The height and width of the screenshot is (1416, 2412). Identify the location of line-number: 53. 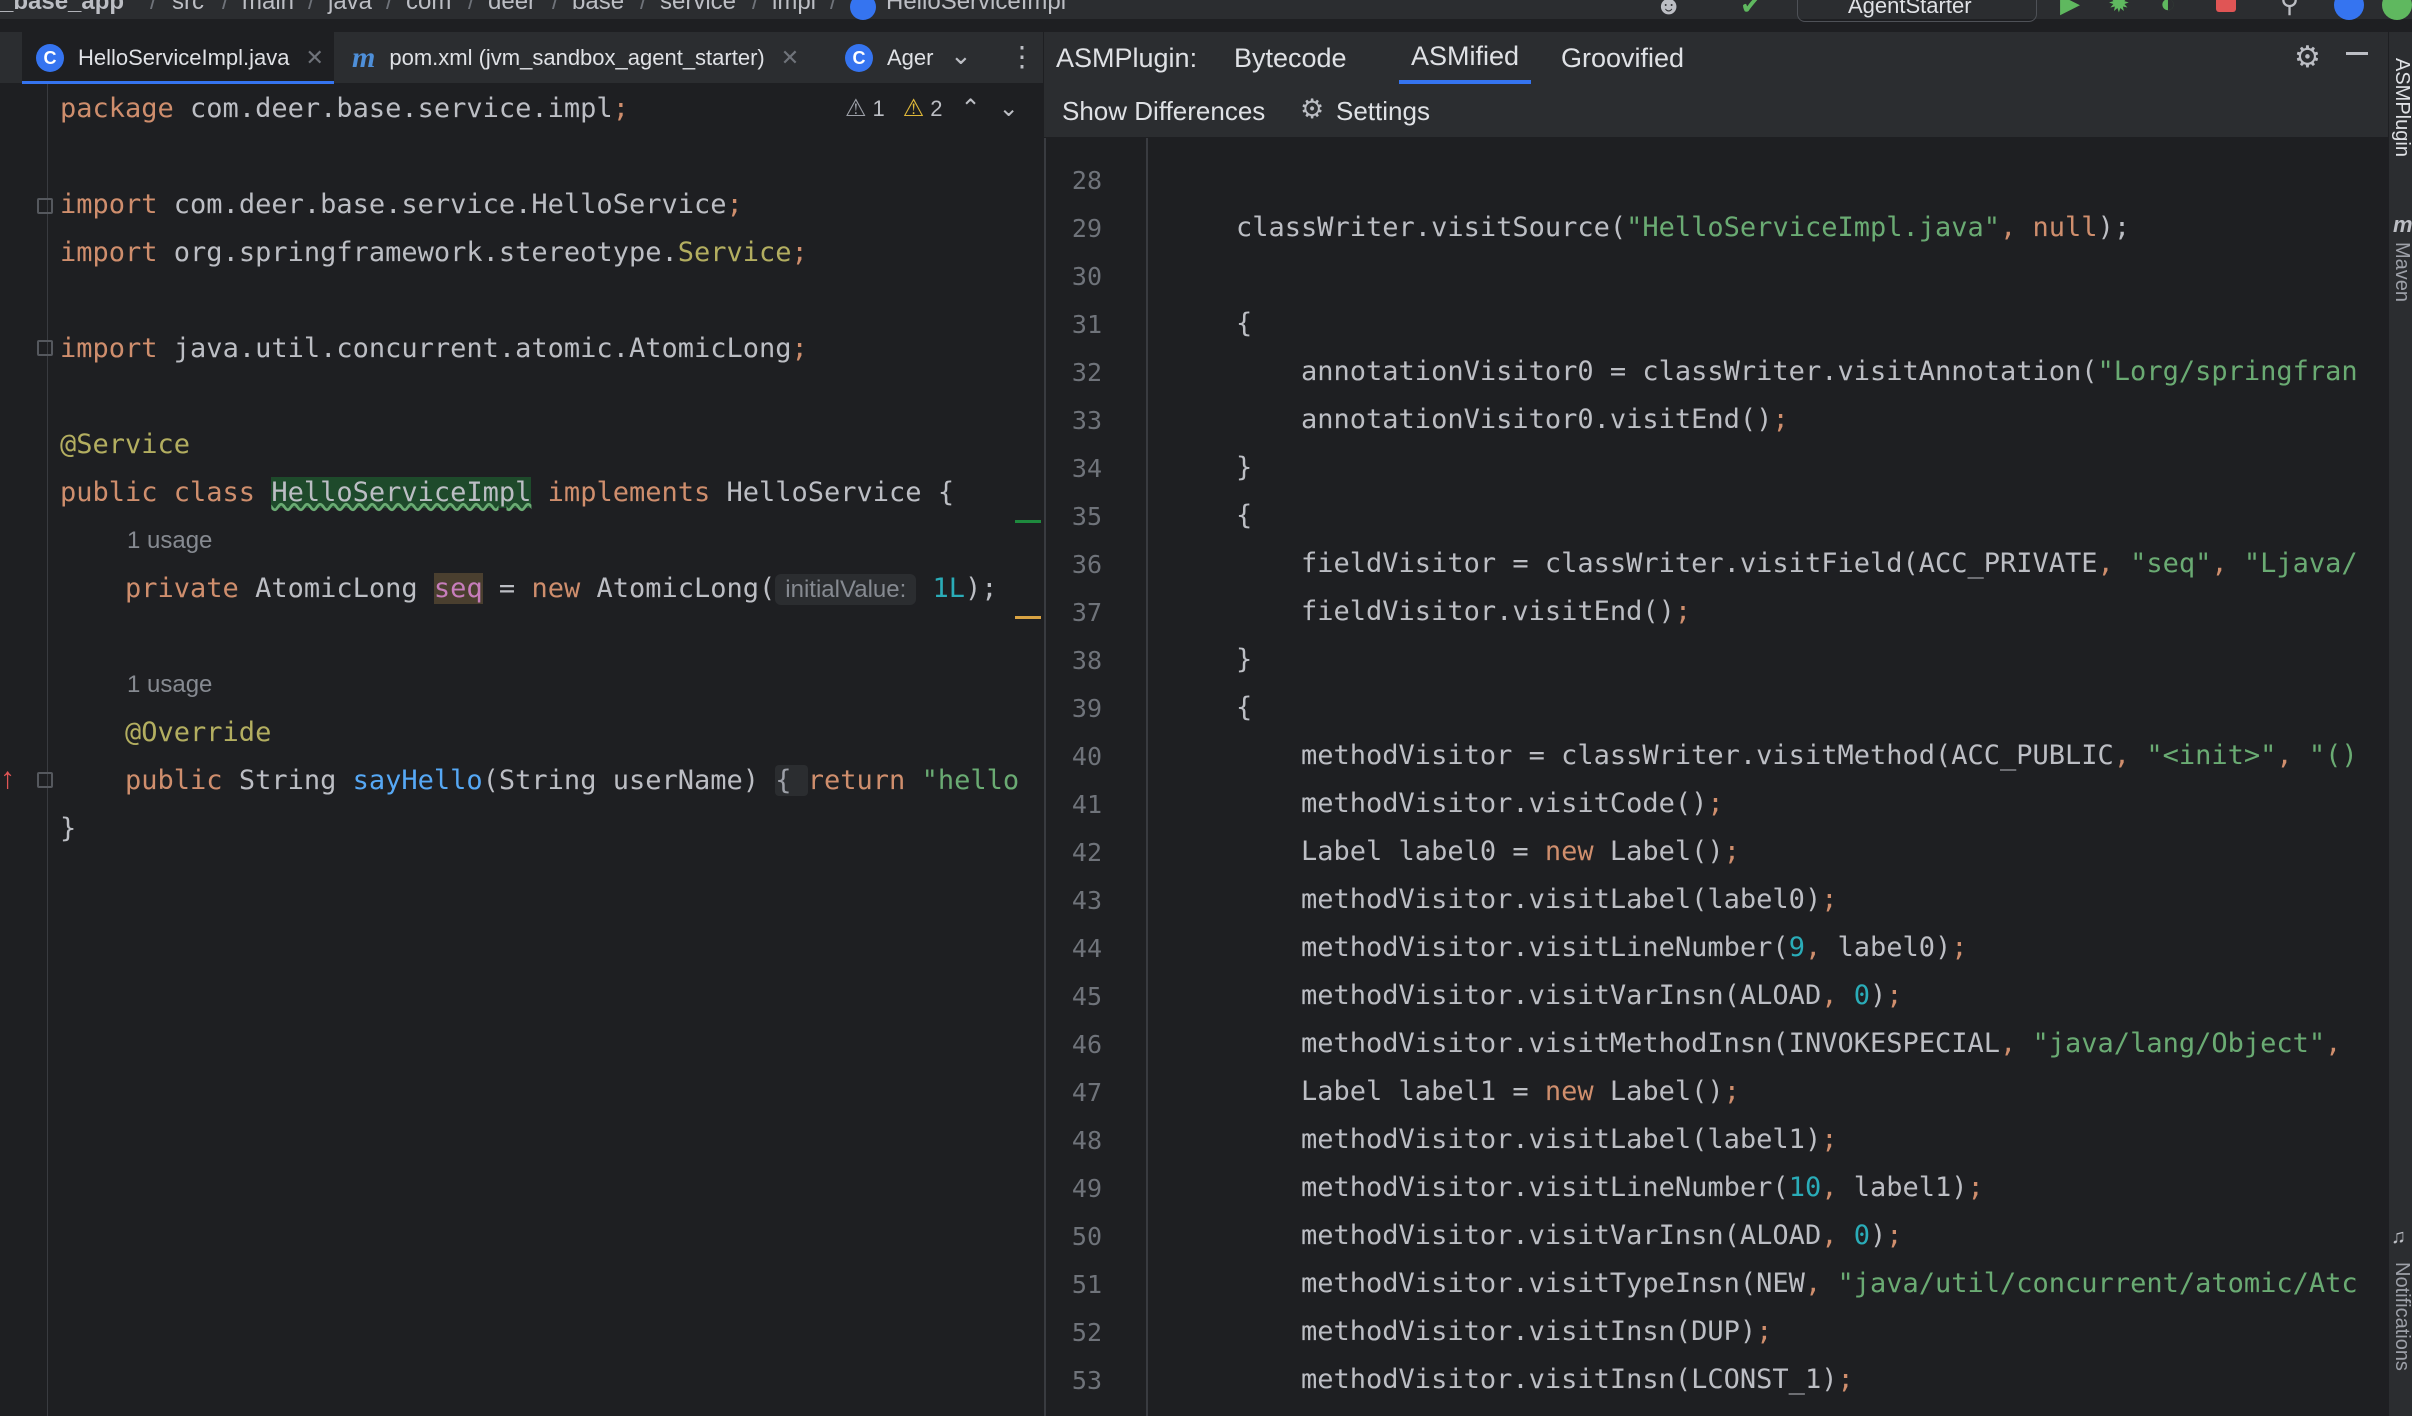
(1086, 1380).